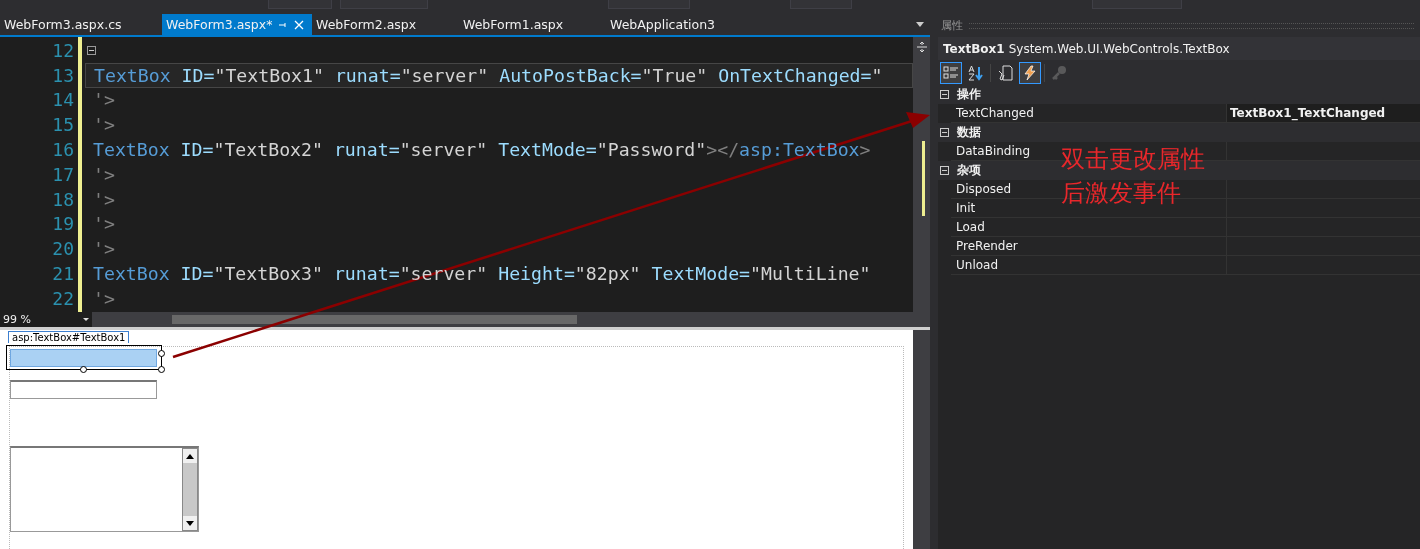 The height and width of the screenshot is (549, 1420). Describe the element at coordinates (995, 113) in the screenshot. I see `property-name: TextChanged` at that location.